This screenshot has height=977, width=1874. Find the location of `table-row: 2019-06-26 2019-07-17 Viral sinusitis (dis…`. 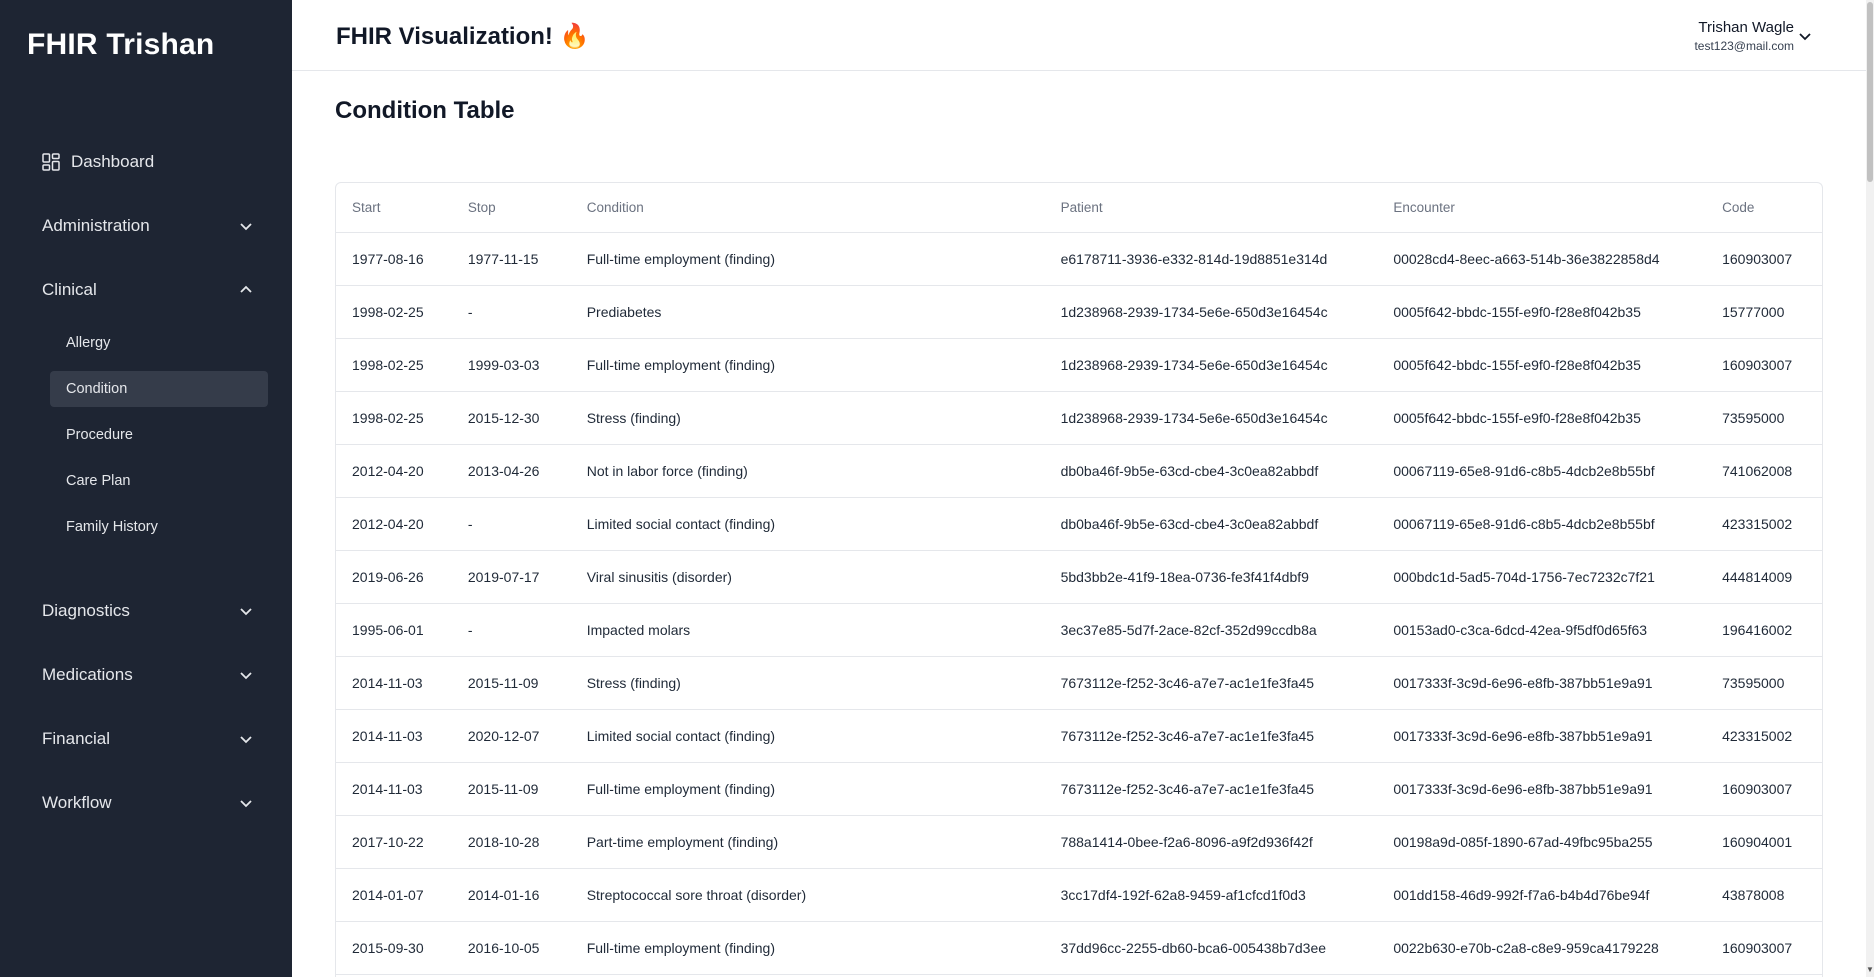

table-row: 2019-06-26 2019-07-17 Viral sinusitis (dis… is located at coordinates (1079, 577).